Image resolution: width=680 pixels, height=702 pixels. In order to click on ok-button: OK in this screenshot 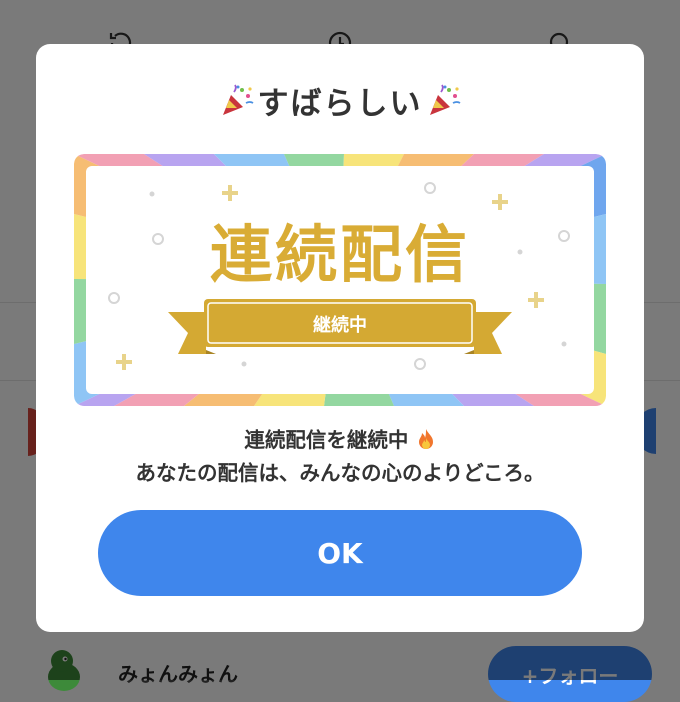, I will do `click(340, 553)`.